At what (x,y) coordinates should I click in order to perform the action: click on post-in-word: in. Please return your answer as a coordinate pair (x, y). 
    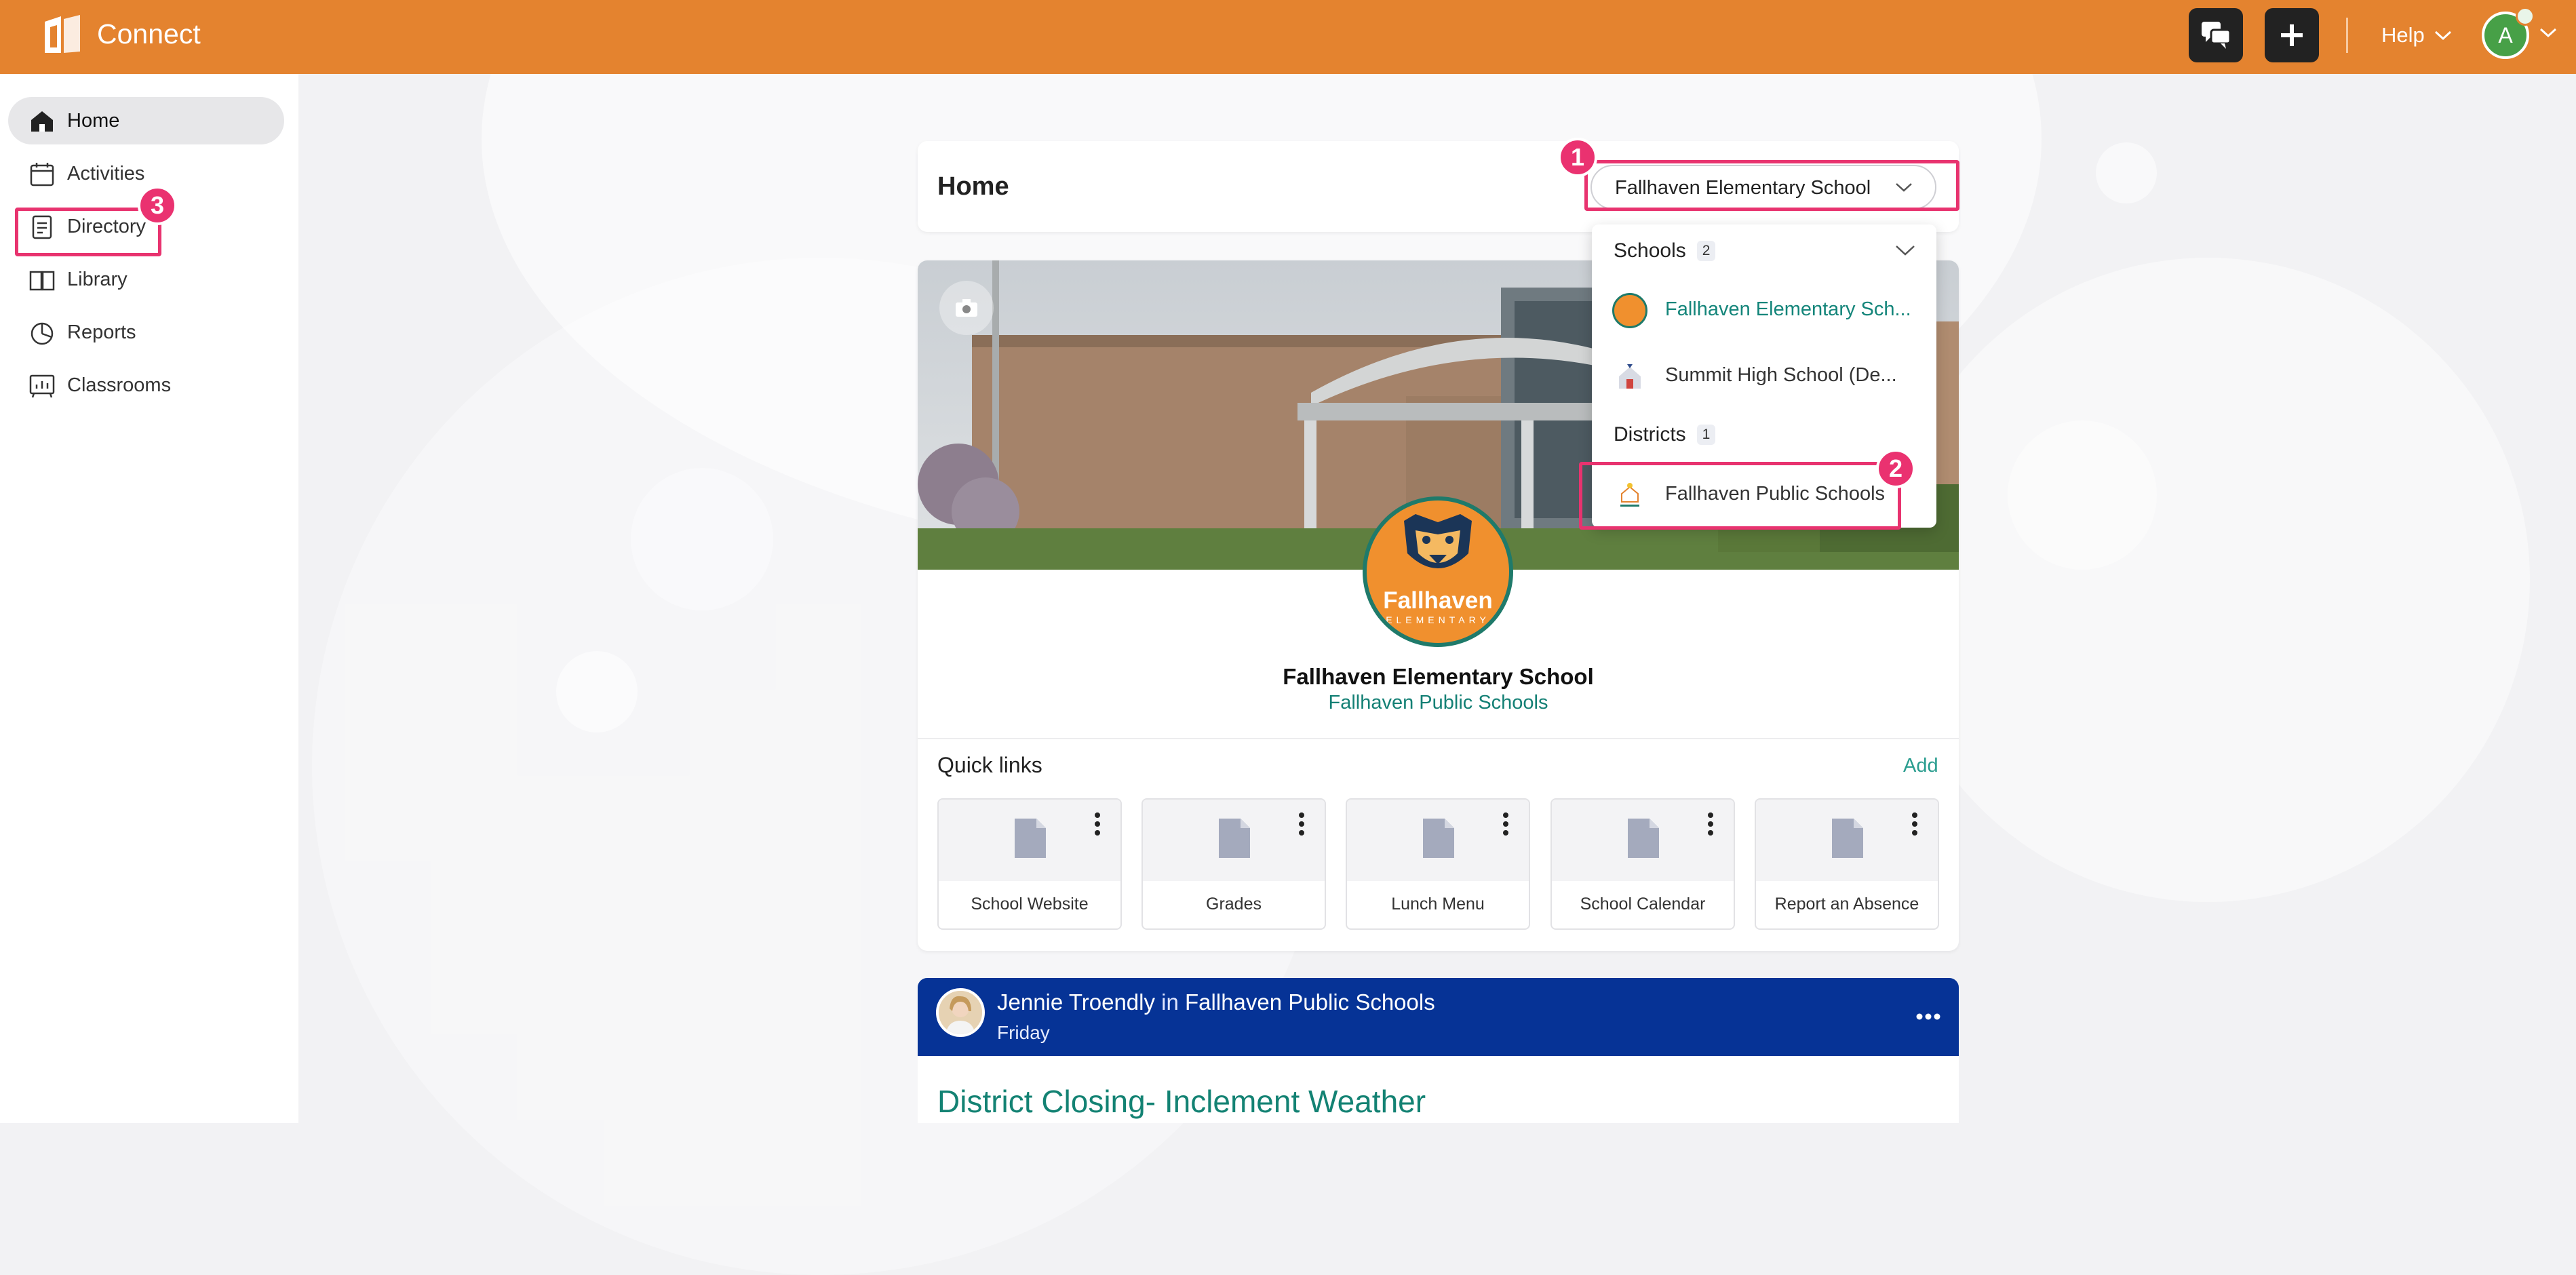
    Looking at the image, I should click on (1170, 1002).